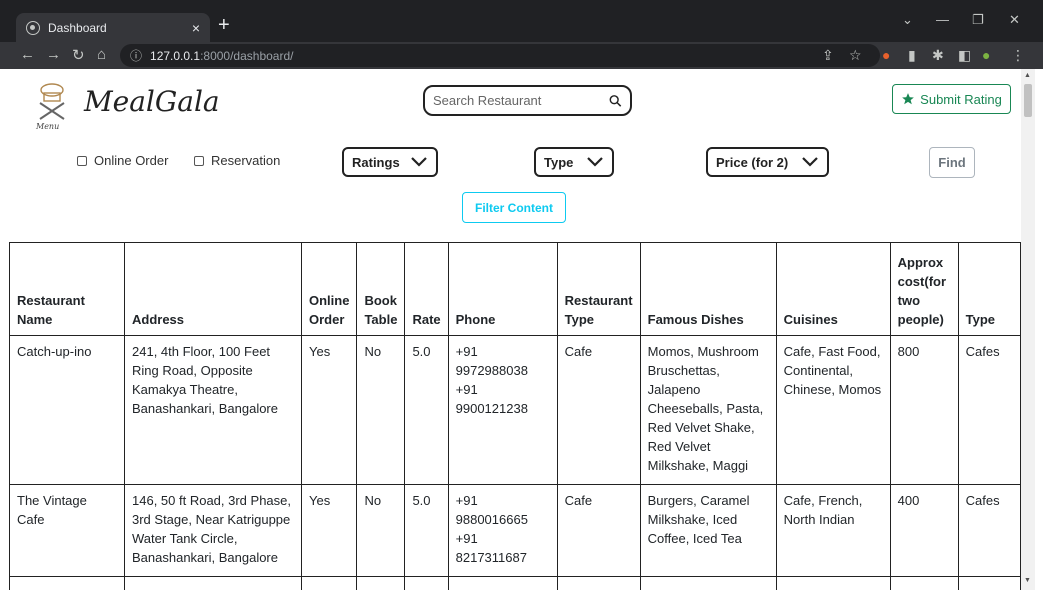  Describe the element at coordinates (989, 289) in the screenshot. I see `col-type: Type` at that location.